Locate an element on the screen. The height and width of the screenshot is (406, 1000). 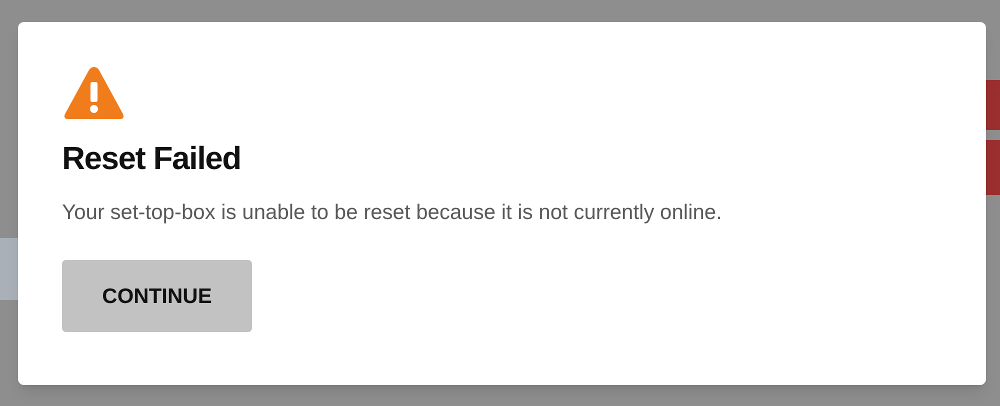
warning-icon is located at coordinates (94, 93).